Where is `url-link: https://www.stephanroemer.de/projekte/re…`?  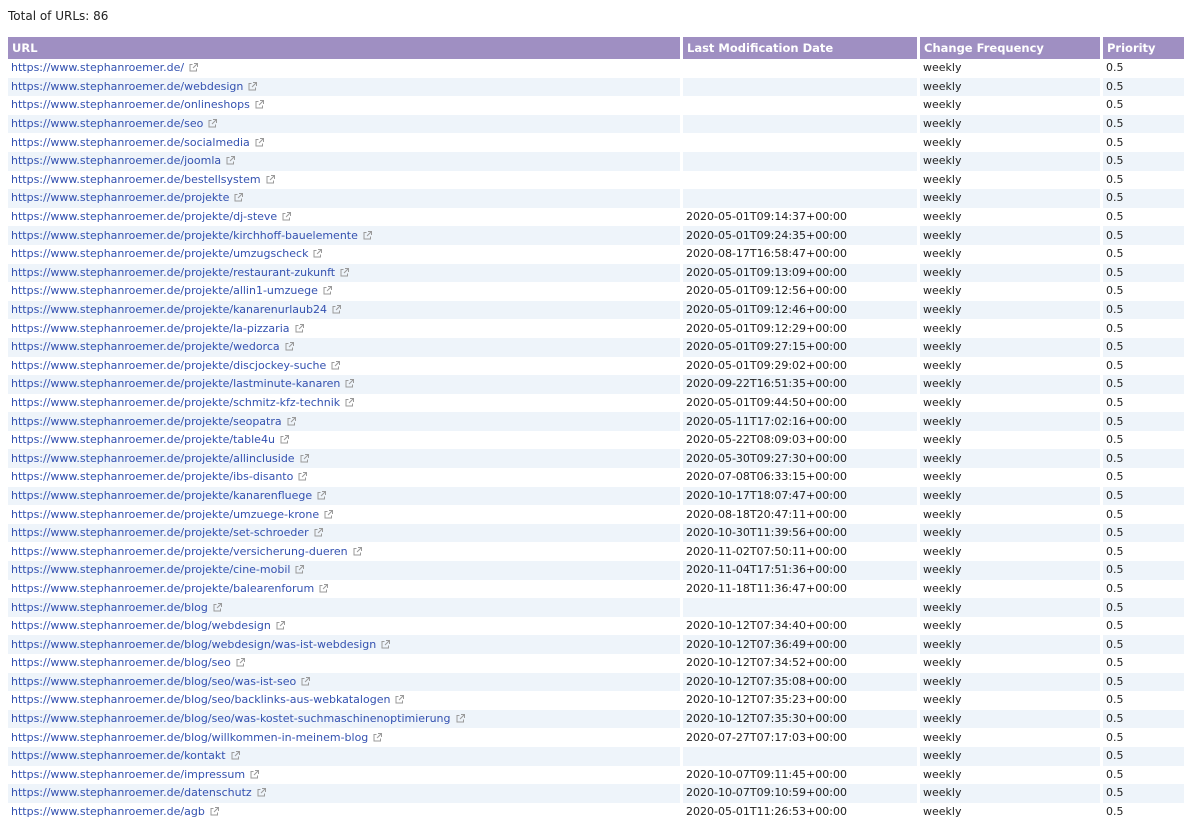
url-link: https://www.stephanroemer.de/projekte/re… is located at coordinates (173, 272).